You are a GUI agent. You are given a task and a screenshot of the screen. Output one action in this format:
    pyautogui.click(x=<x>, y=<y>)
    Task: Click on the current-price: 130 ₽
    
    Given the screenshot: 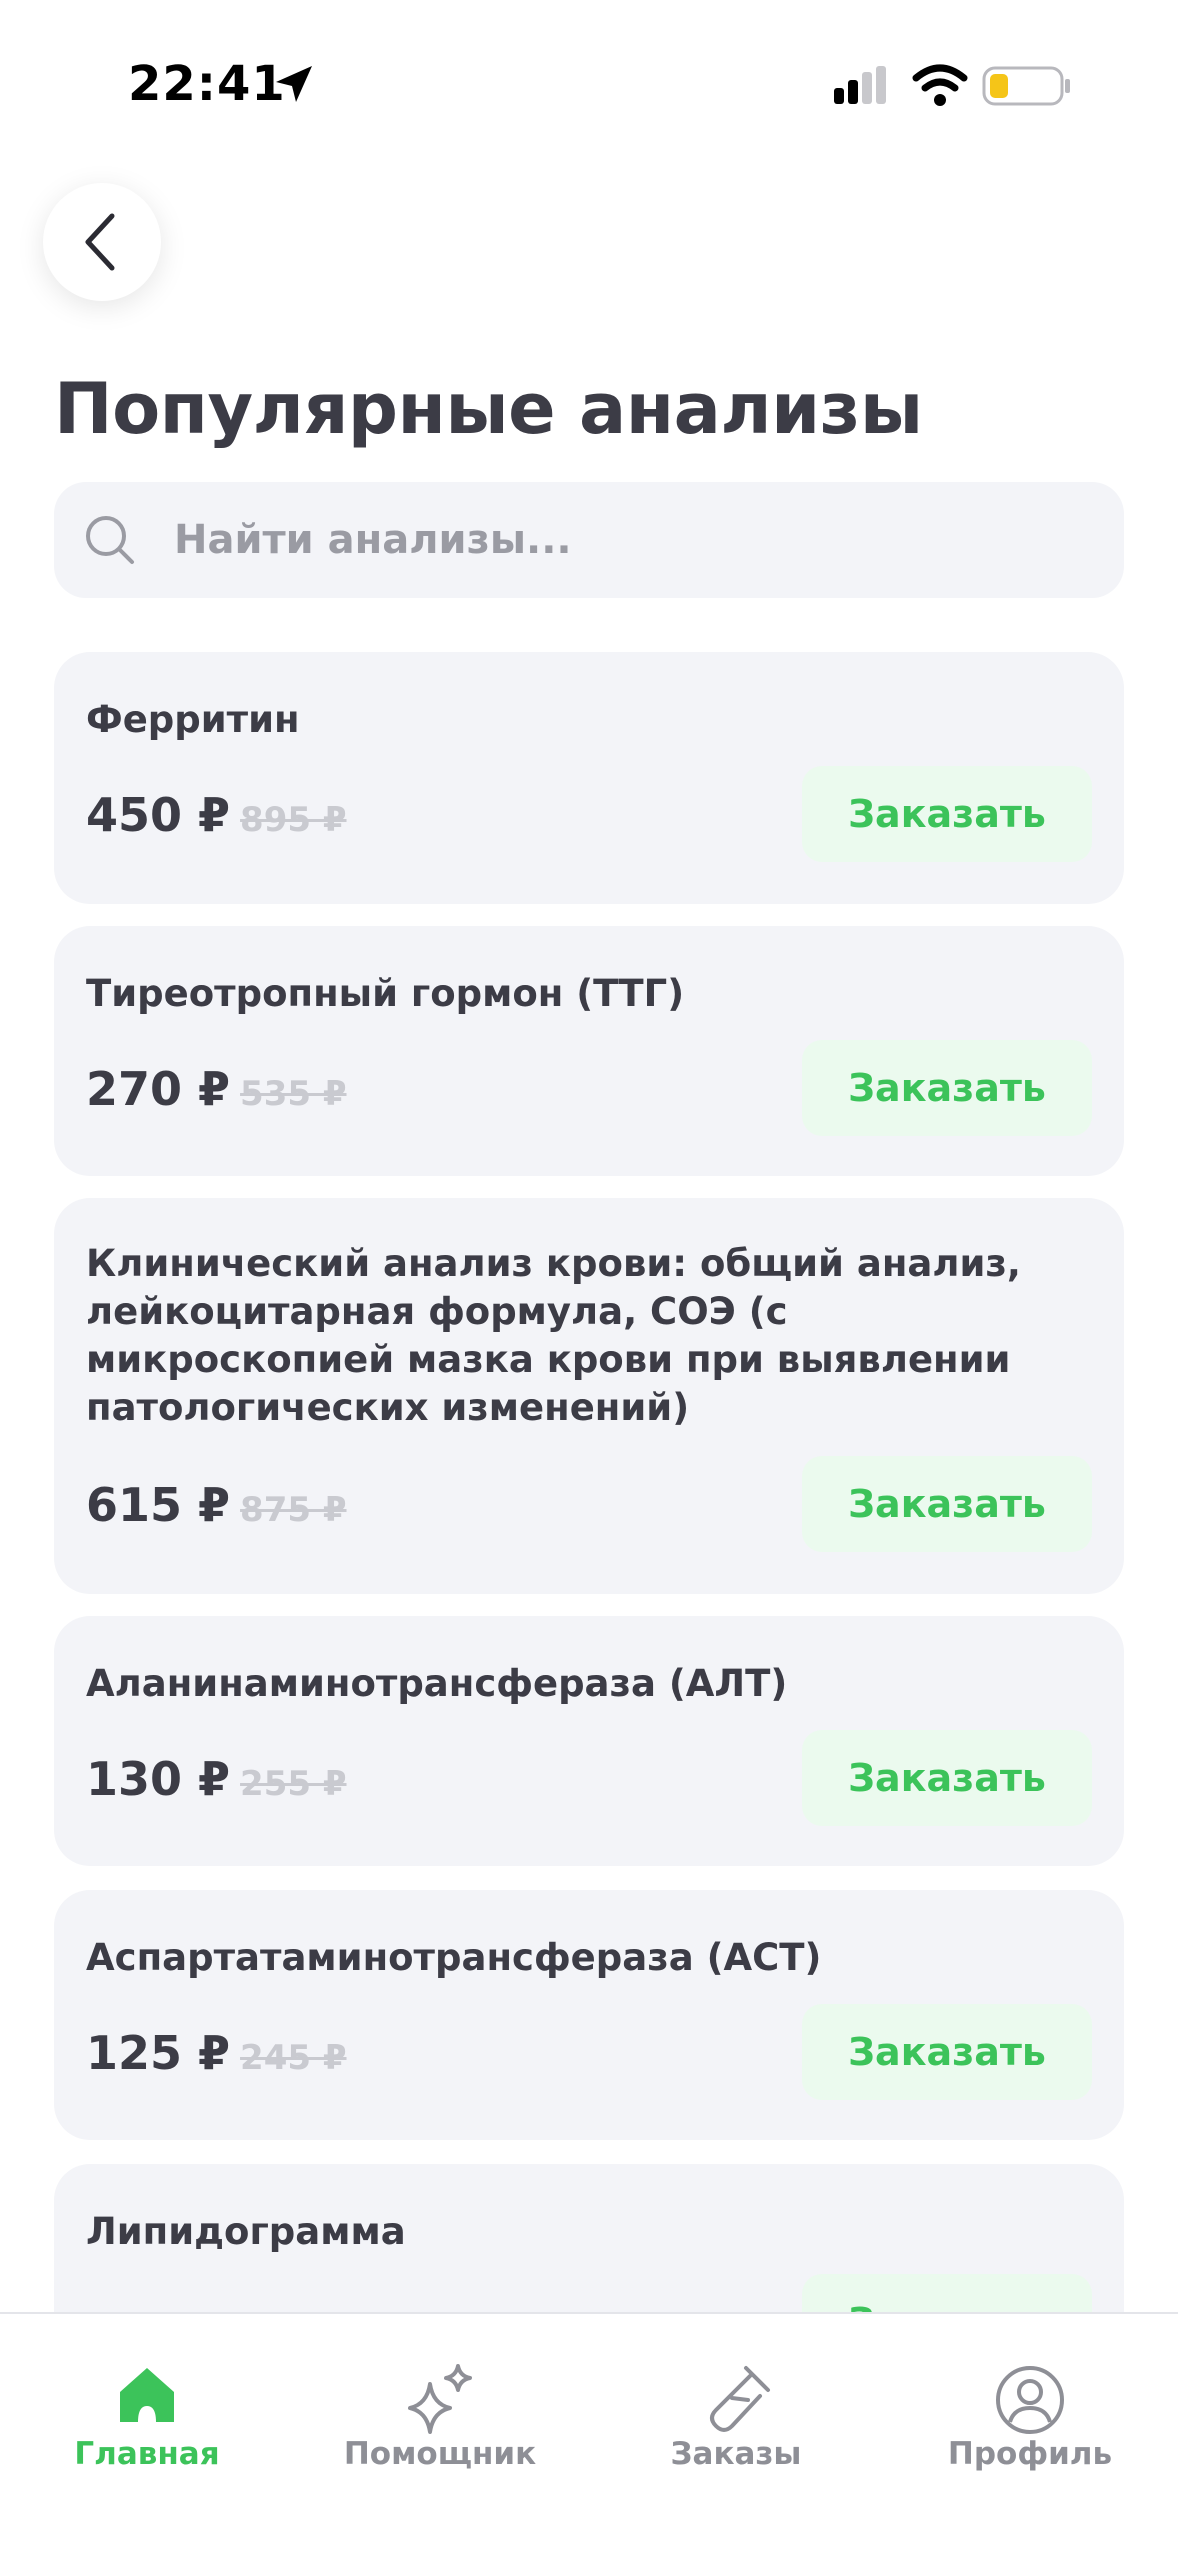 What is the action you would take?
    pyautogui.click(x=158, y=1779)
    